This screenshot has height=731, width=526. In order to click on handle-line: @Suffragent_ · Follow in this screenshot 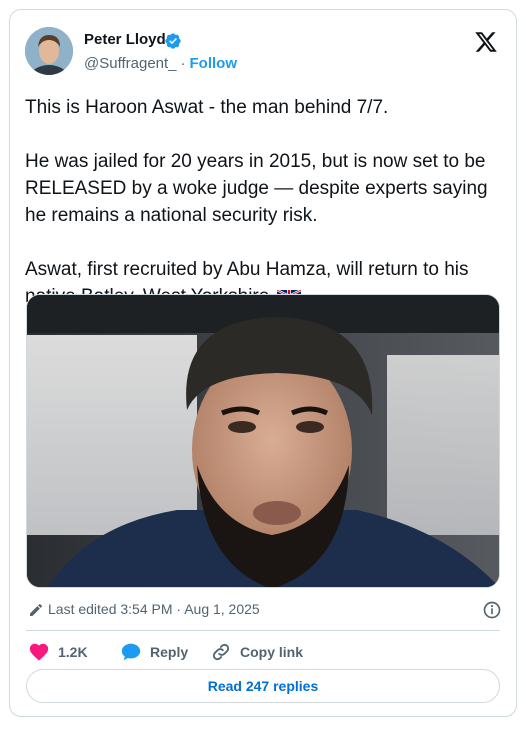, I will do `click(160, 63)`.